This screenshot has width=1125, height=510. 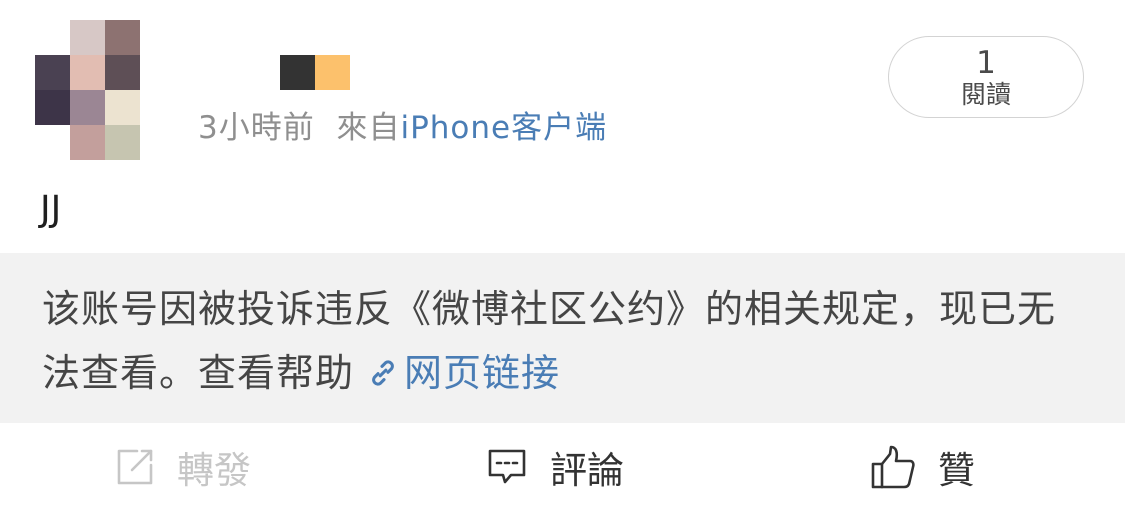 I want to click on repost-label: 轉發, so click(x=214, y=470).